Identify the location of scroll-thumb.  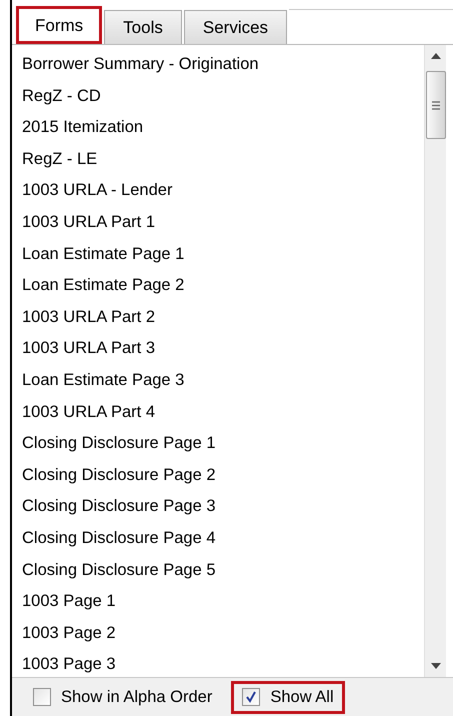
(436, 105).